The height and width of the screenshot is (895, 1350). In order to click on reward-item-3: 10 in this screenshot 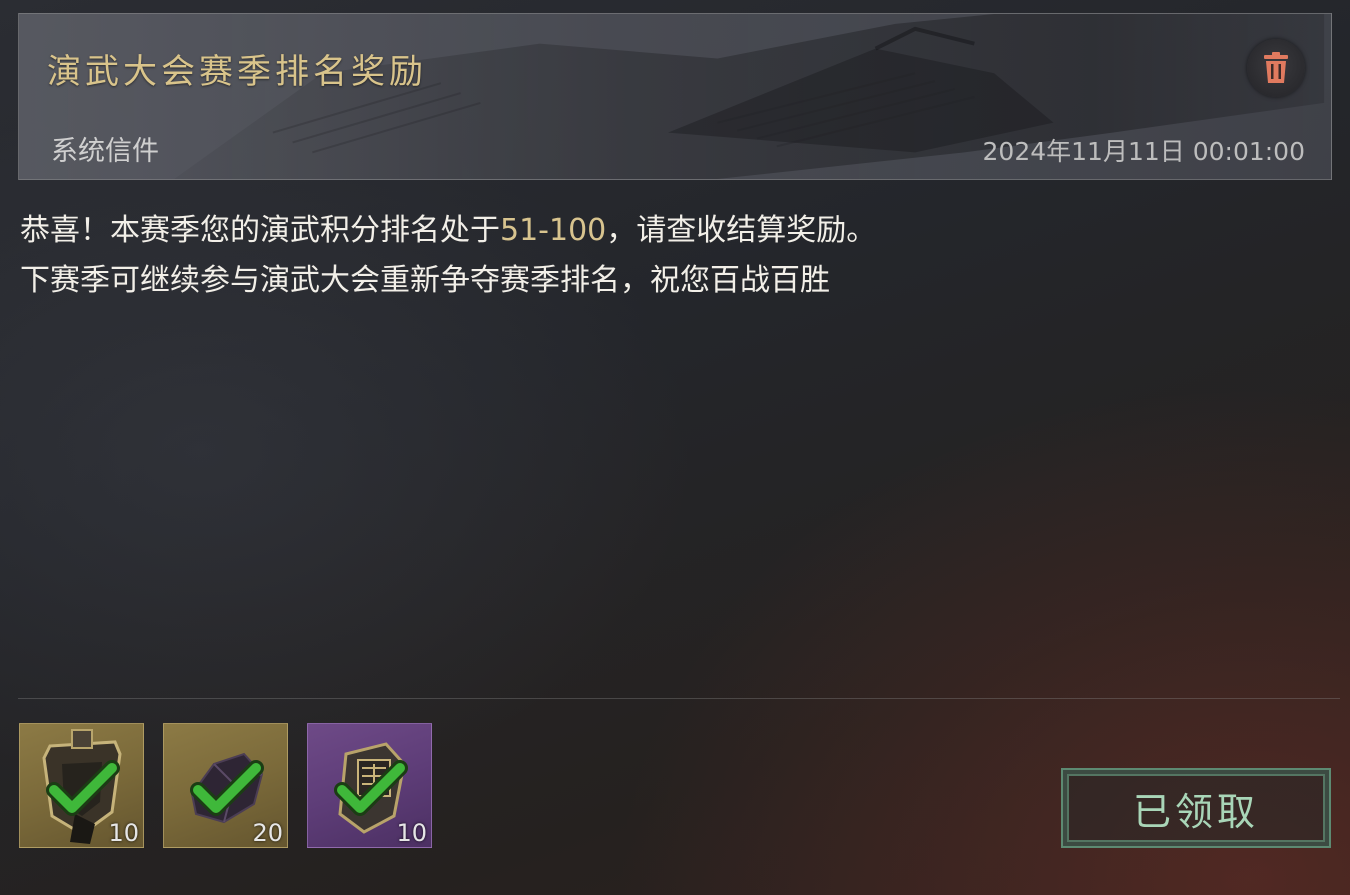, I will do `click(369, 785)`.